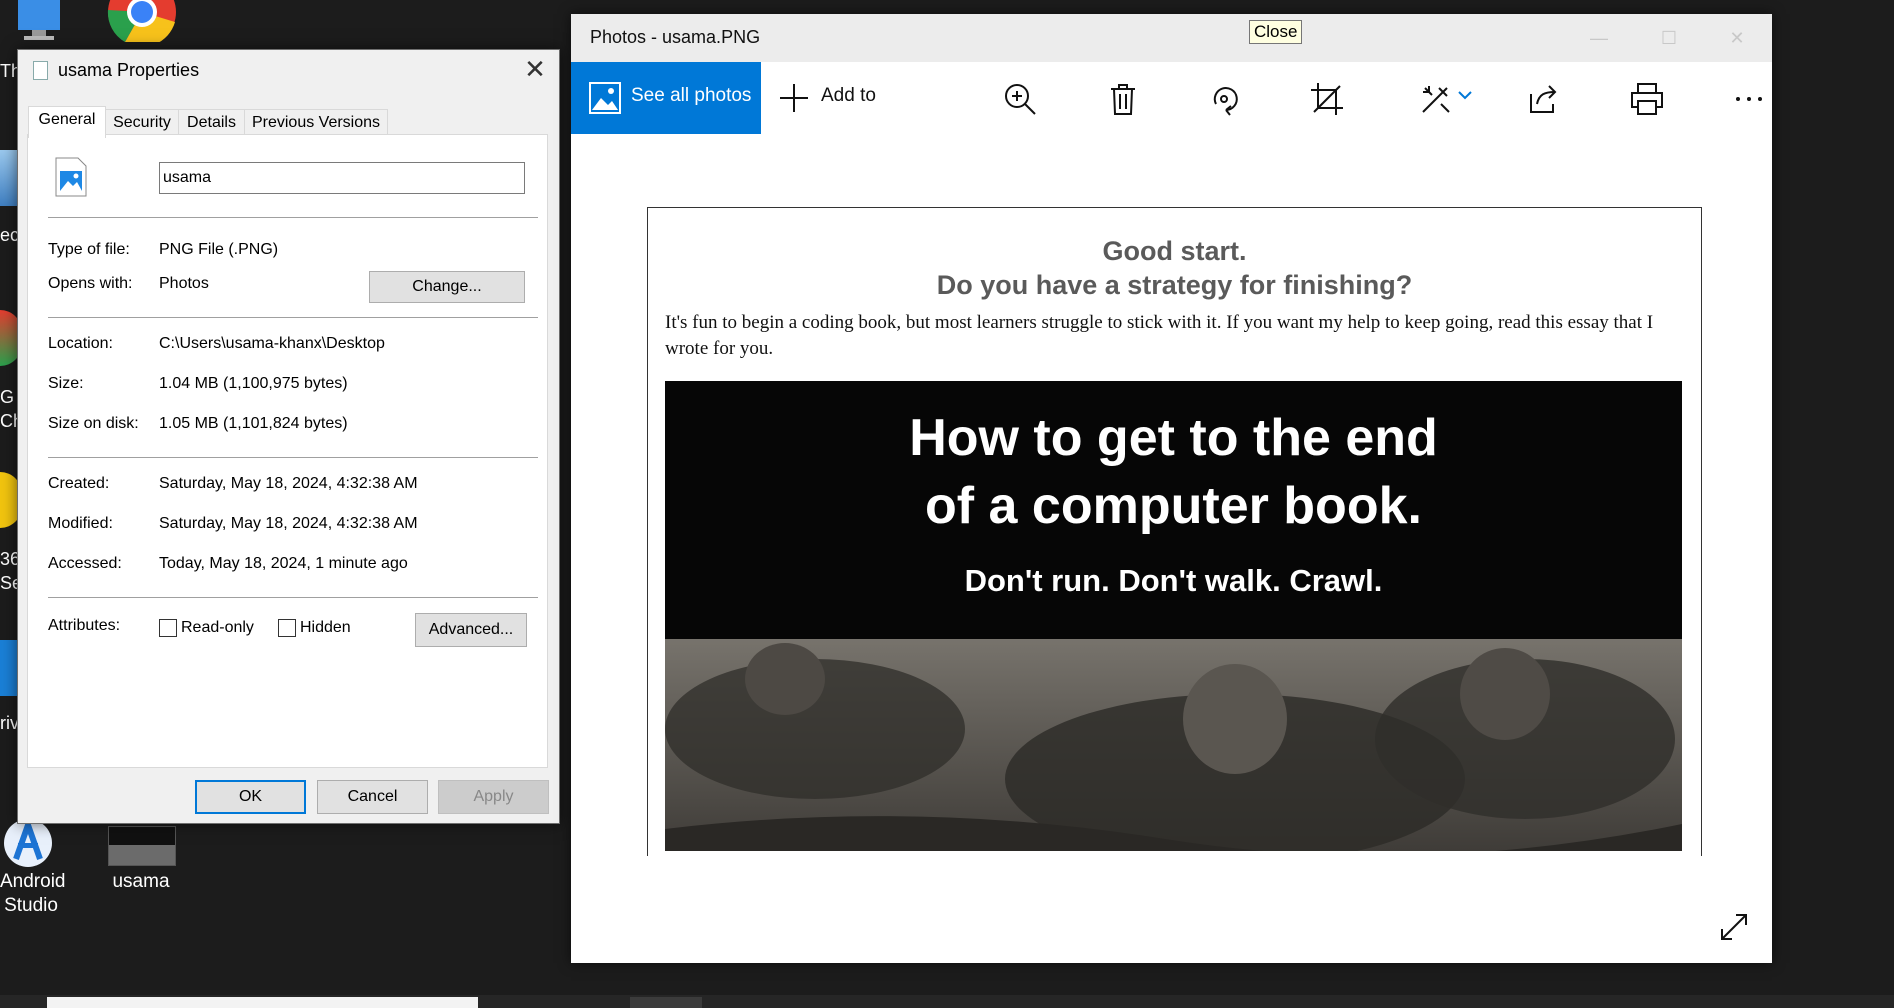 The image size is (1894, 1008). Describe the element at coordinates (80, 343) in the screenshot. I see `location-label: Location:` at that location.